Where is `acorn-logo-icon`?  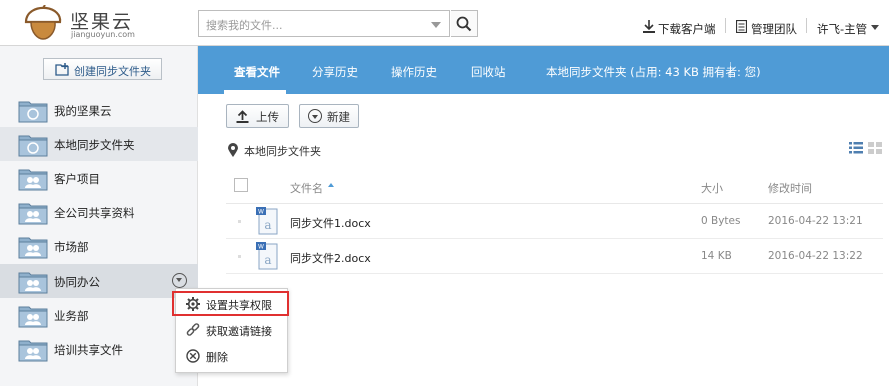
acorn-logo-icon is located at coordinates (43, 22).